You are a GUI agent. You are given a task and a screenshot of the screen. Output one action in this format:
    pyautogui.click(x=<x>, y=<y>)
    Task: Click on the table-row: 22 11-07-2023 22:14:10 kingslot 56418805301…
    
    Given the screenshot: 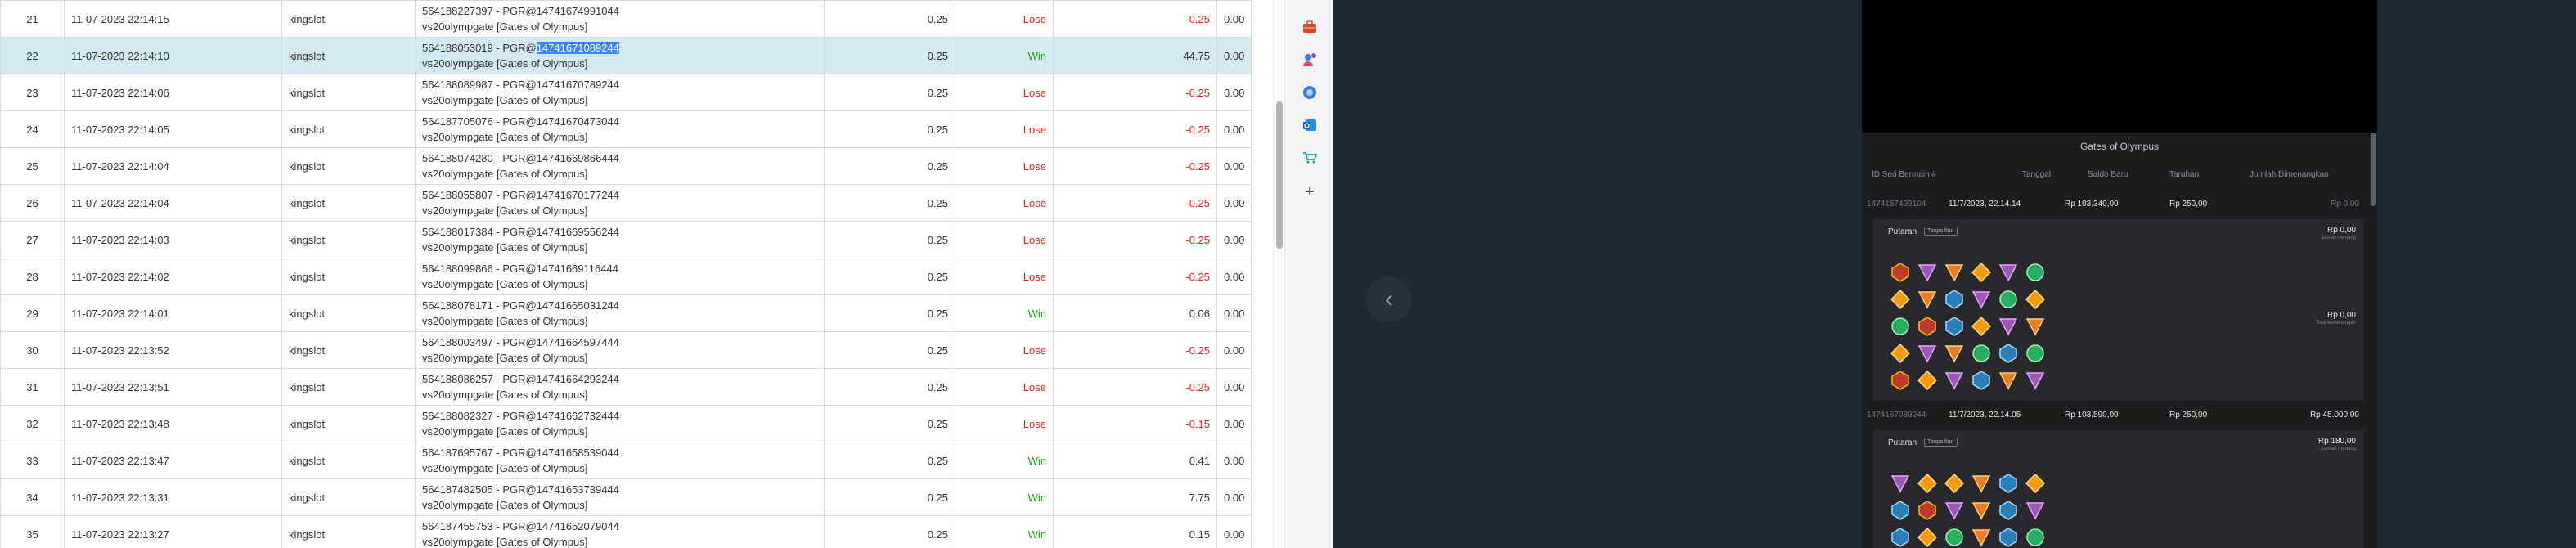 What is the action you would take?
    pyautogui.click(x=626, y=55)
    